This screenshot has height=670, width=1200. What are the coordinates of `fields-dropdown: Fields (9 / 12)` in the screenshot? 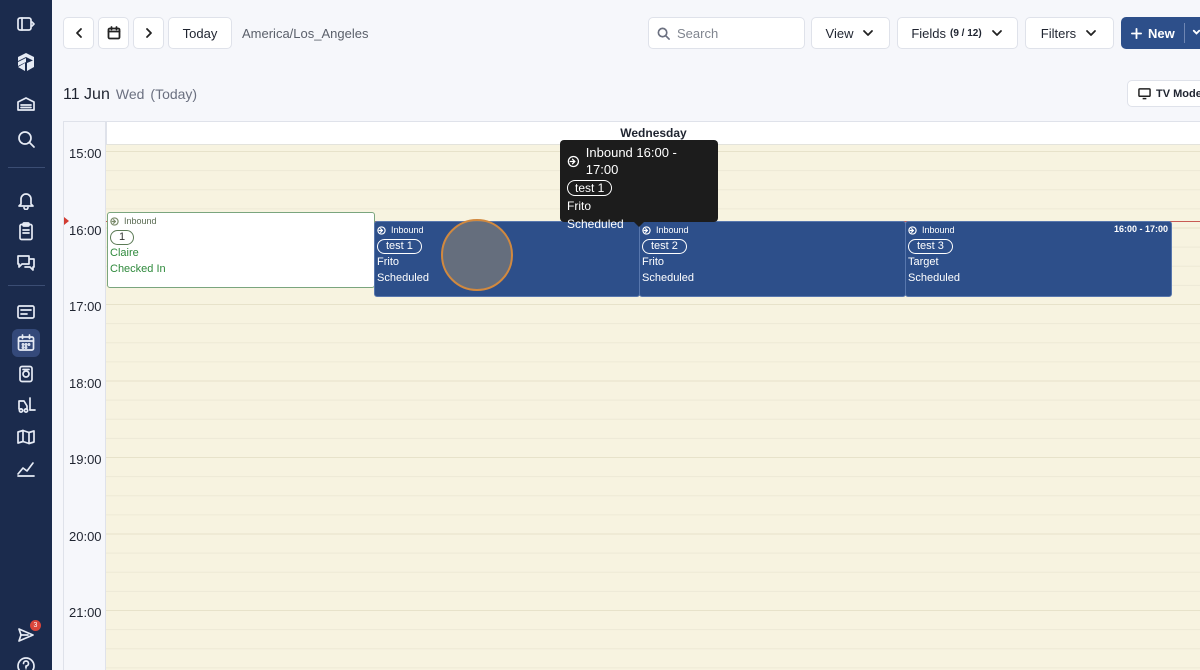 It's located at (957, 33).